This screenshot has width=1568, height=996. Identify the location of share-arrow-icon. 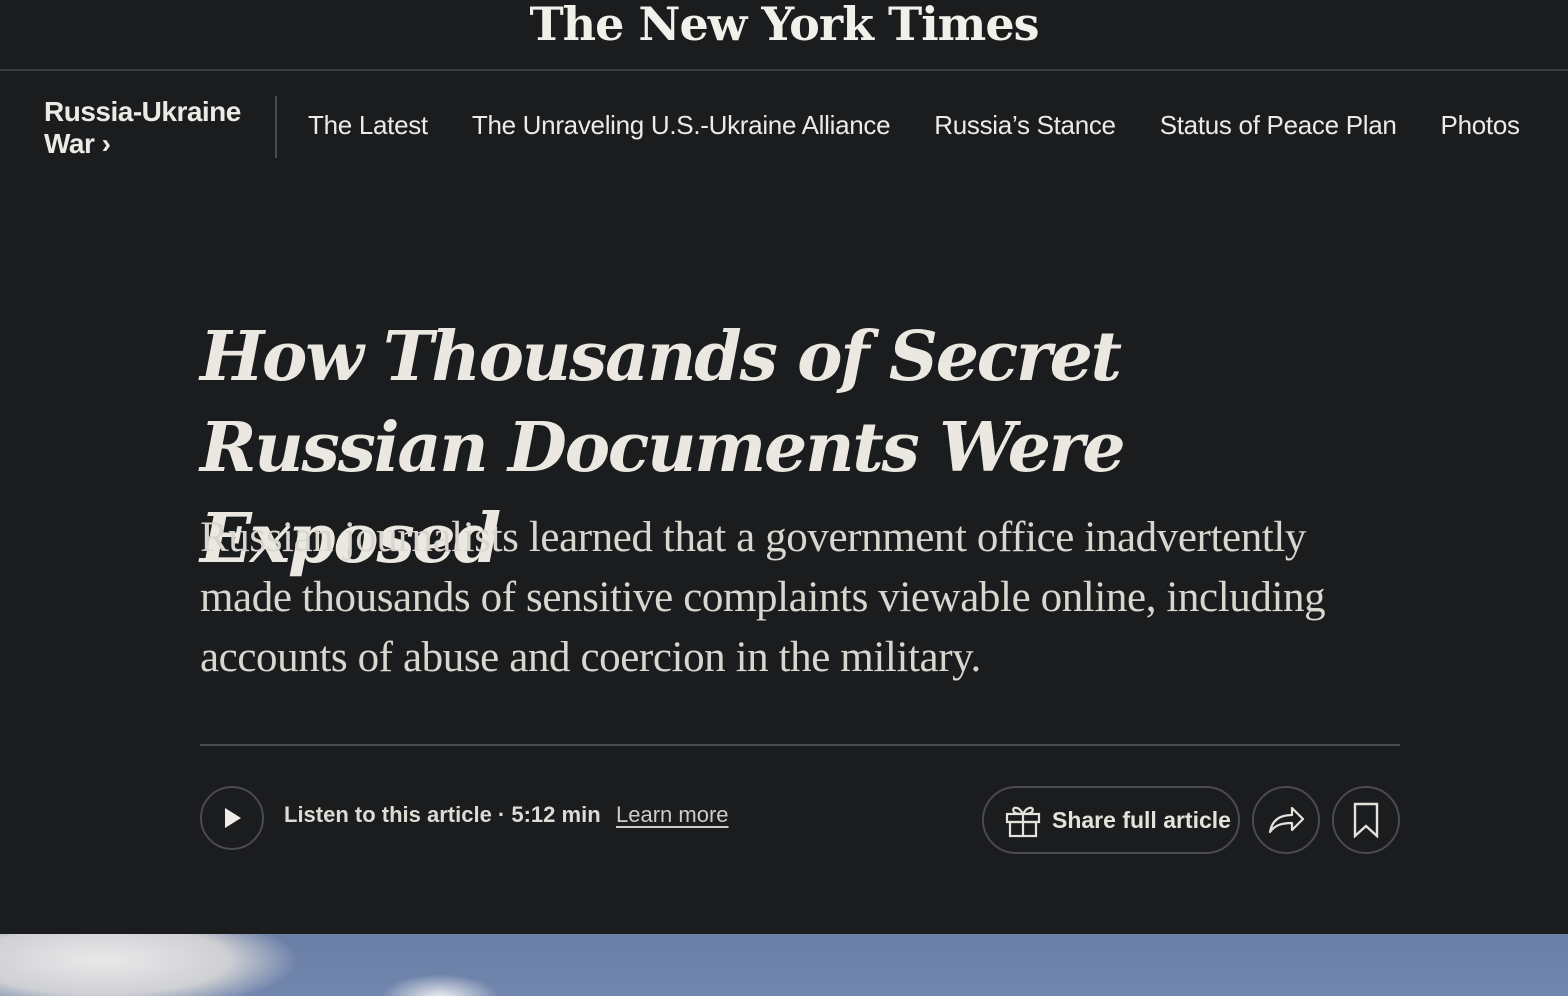
(1286, 820).